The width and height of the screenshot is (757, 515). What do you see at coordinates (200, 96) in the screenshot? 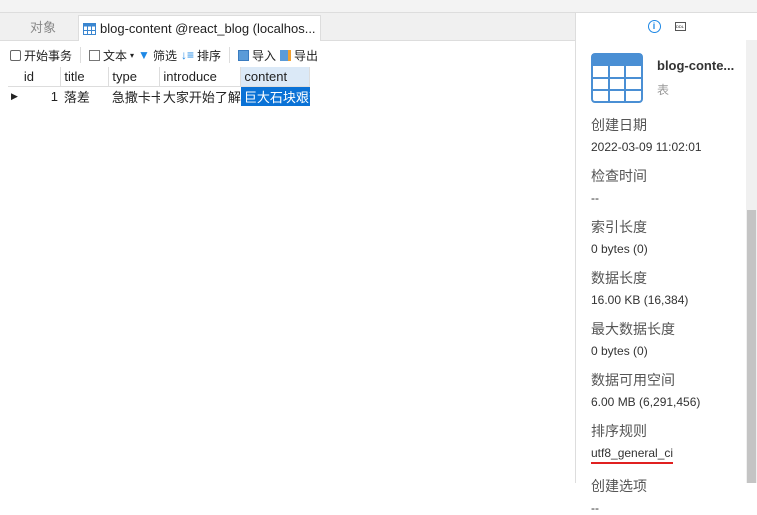
I see `cell-introduce: 大家开始了解卡` at bounding box center [200, 96].